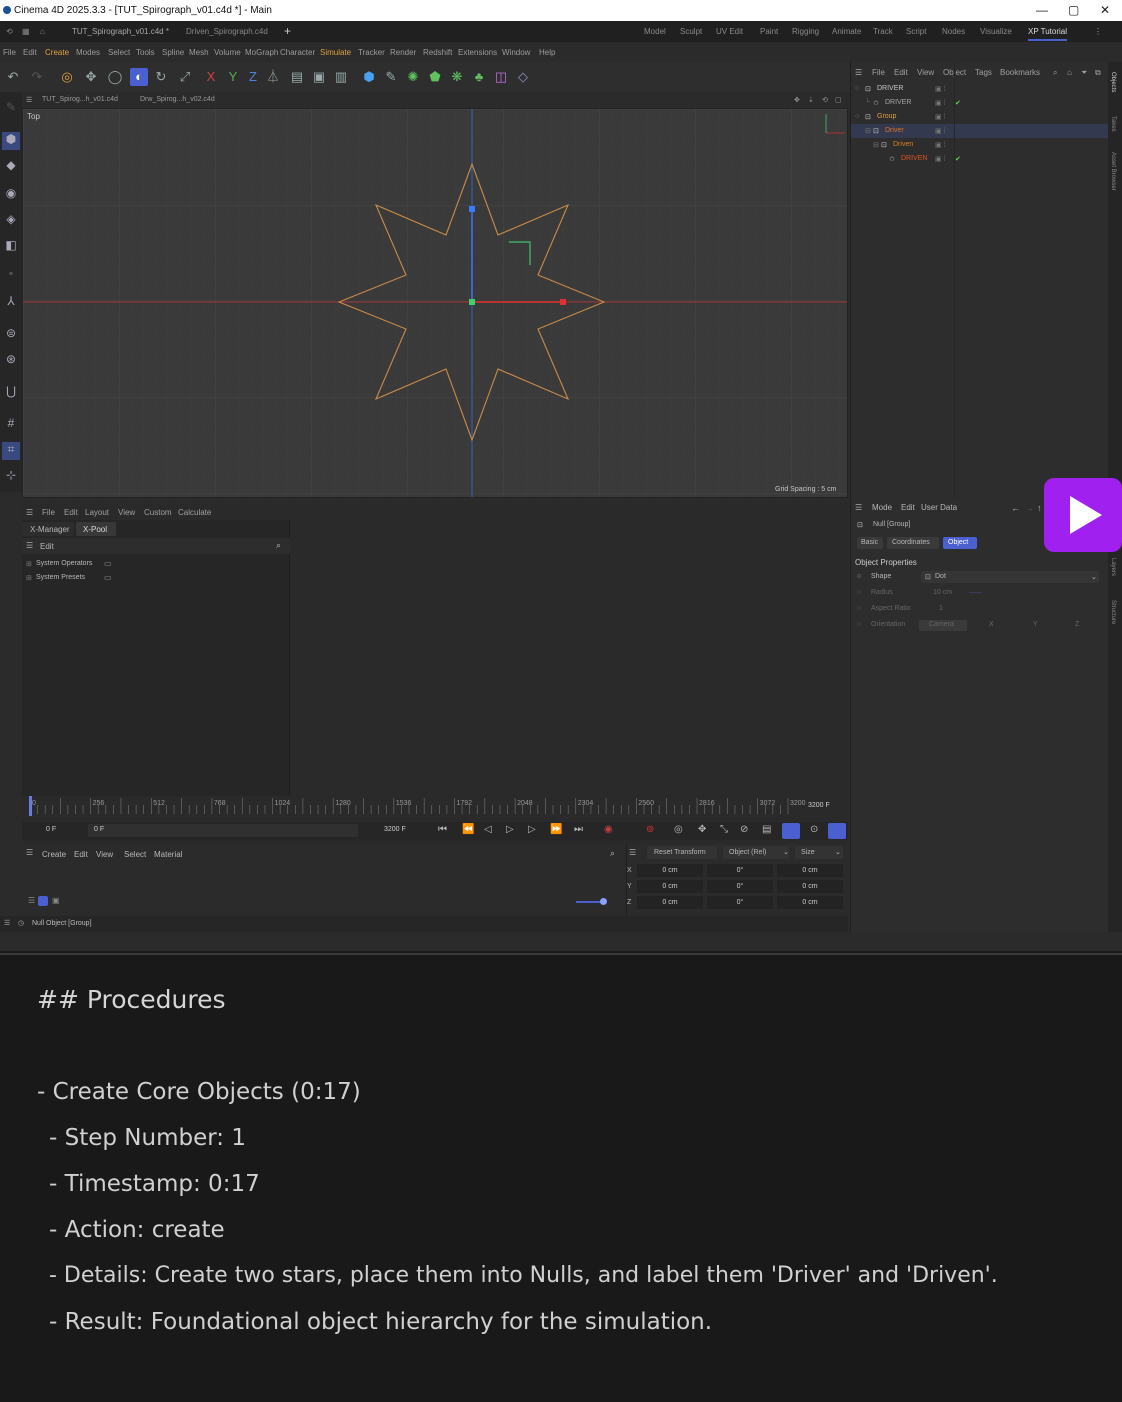 Image resolution: width=1122 pixels, height=1402 pixels. Describe the element at coordinates (104, 854) in the screenshot. I see `mat-menu-view: View` at that location.